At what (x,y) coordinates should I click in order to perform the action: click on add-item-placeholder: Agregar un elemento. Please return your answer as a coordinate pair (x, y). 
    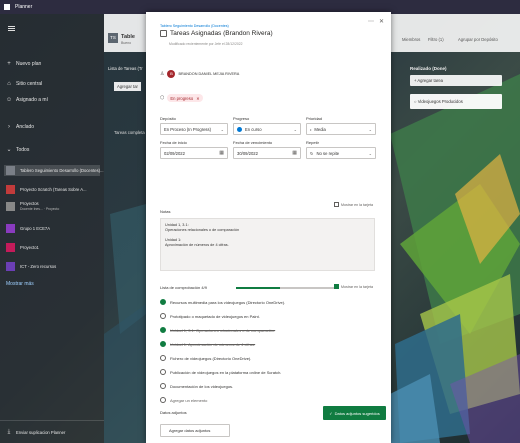
    Looking at the image, I should click on (188, 400).